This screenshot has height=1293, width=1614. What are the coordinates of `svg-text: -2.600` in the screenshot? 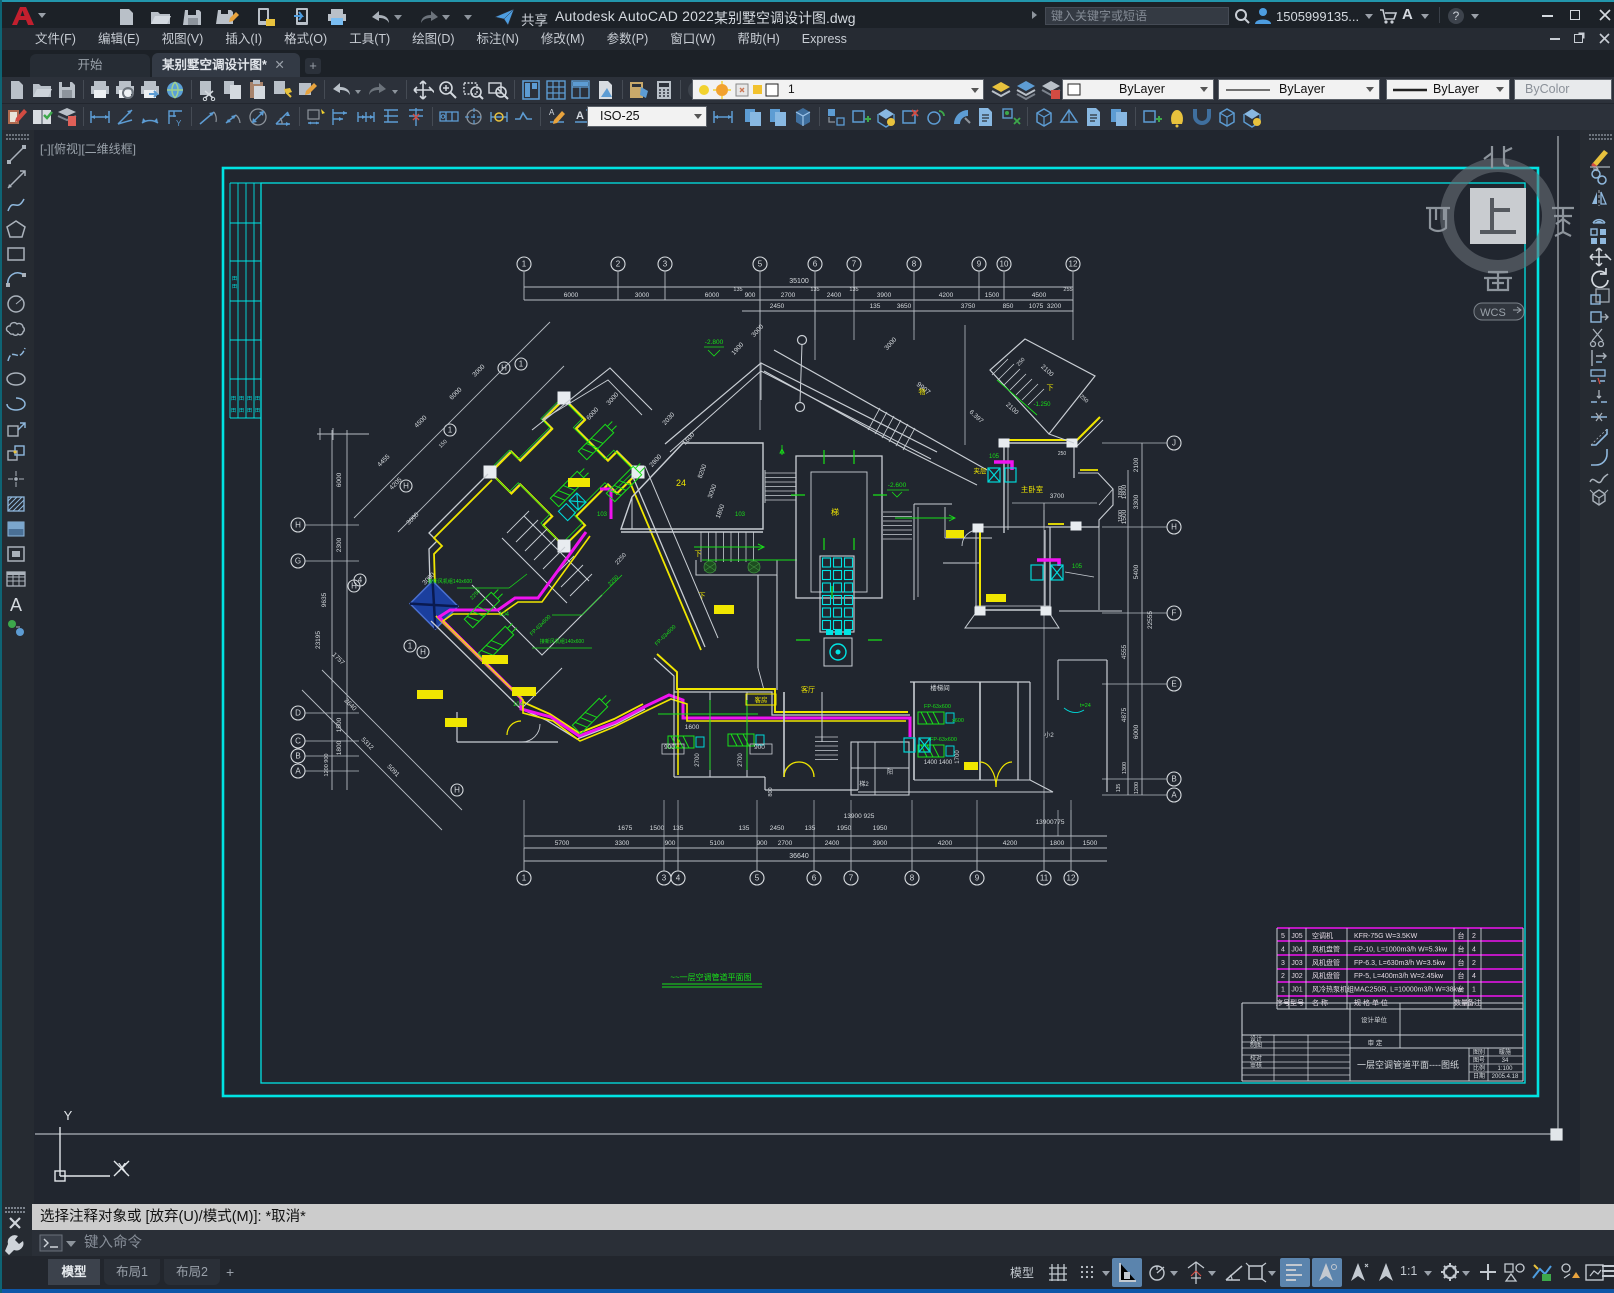 It's located at (897, 485).